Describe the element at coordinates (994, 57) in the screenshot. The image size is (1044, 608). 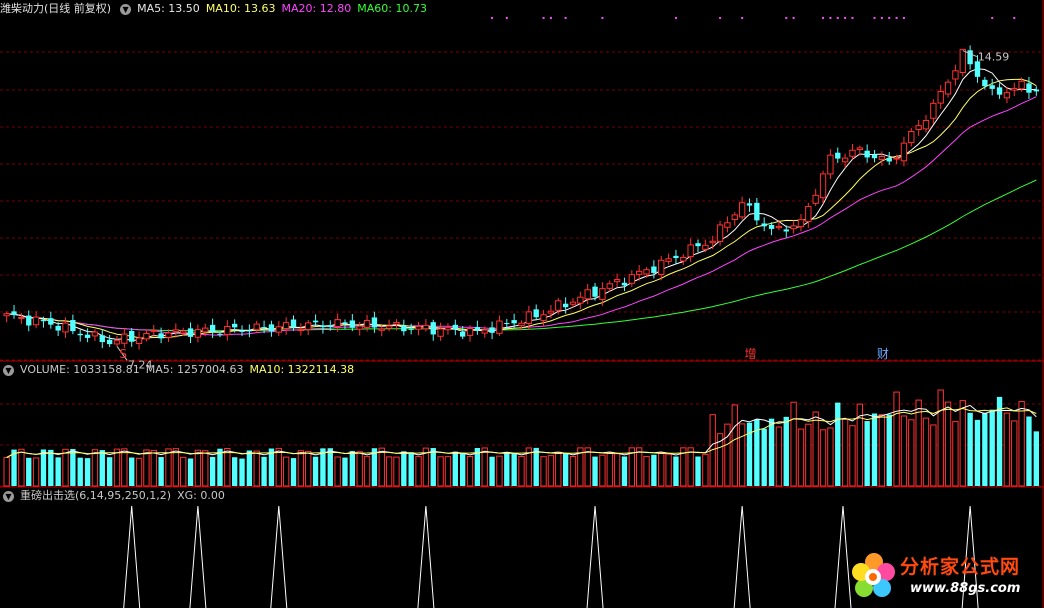
I see `high-marker-label: 14.59` at that location.